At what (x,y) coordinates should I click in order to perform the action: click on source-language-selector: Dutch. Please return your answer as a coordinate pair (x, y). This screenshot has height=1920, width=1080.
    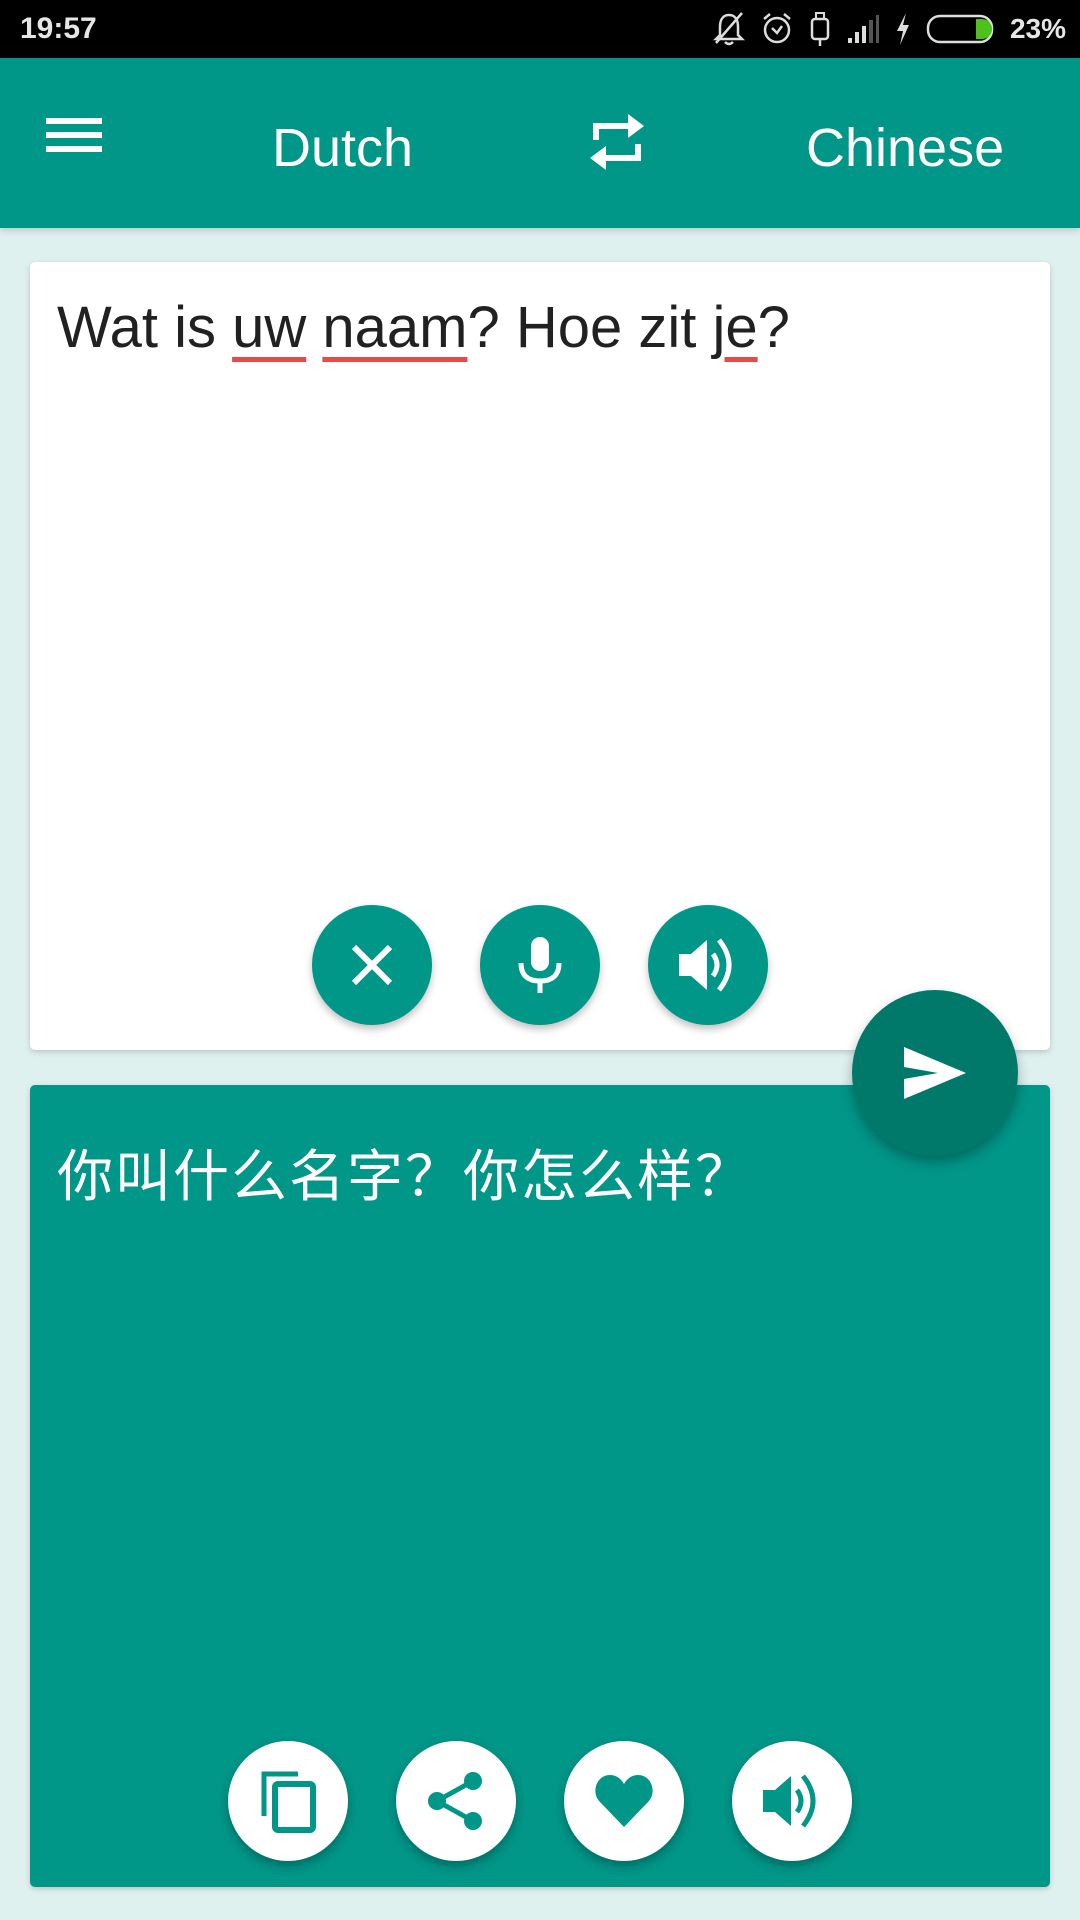
    Looking at the image, I should click on (342, 148).